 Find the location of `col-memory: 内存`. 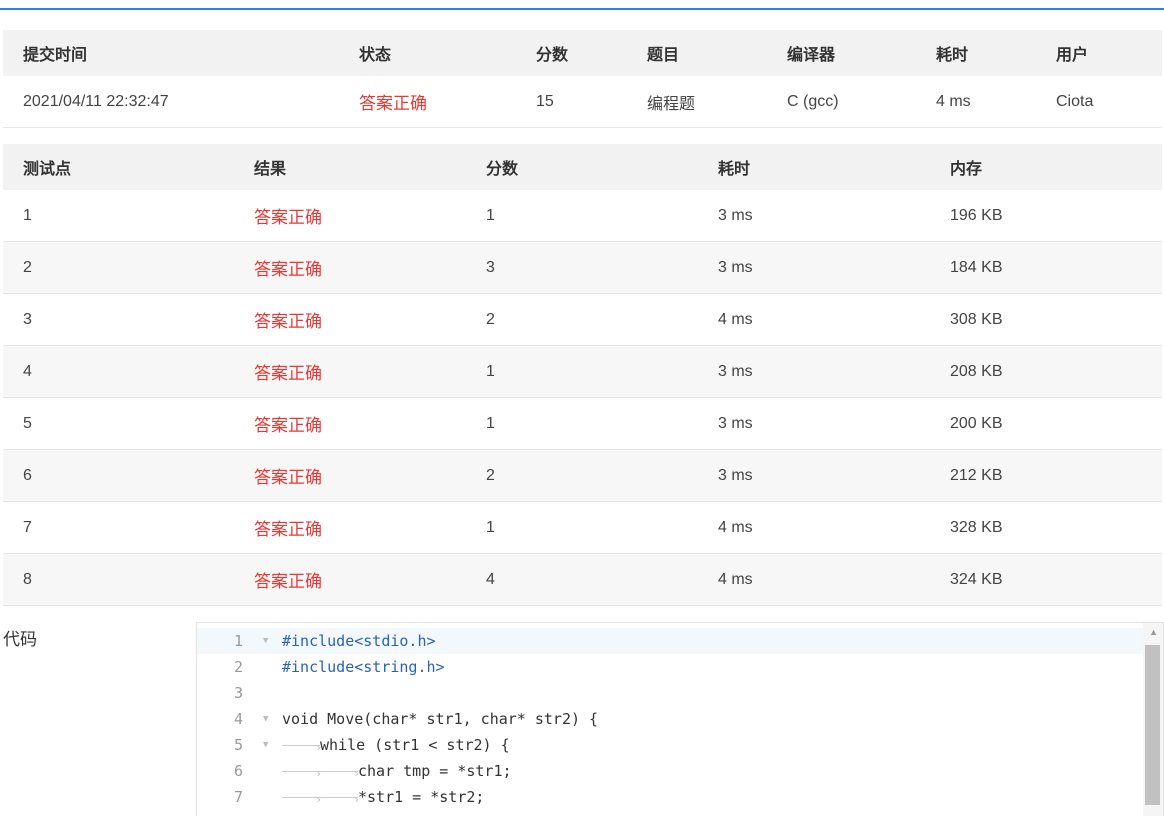

col-memory: 内存 is located at coordinates (1046, 167).